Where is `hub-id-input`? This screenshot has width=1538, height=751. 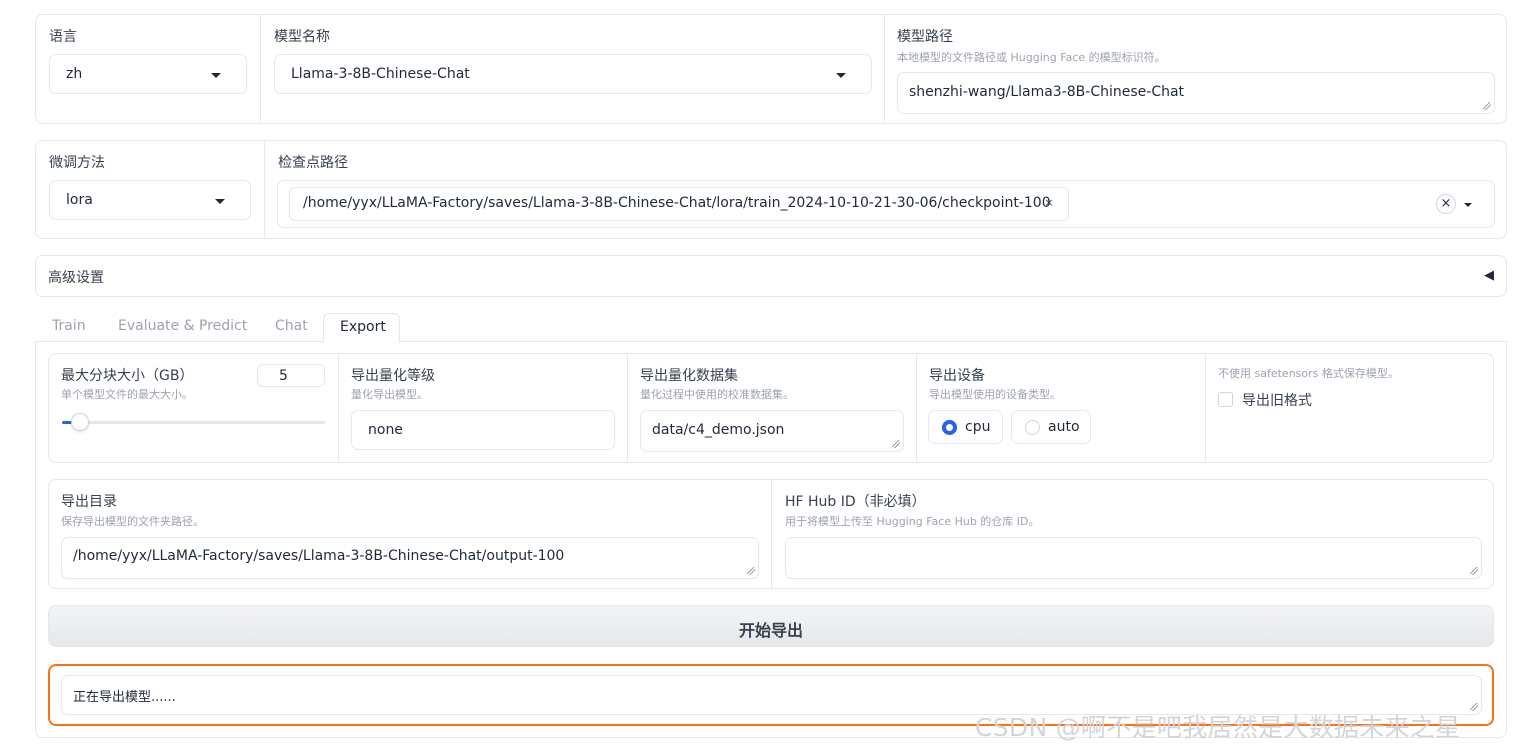
hub-id-input is located at coordinates (1133, 558).